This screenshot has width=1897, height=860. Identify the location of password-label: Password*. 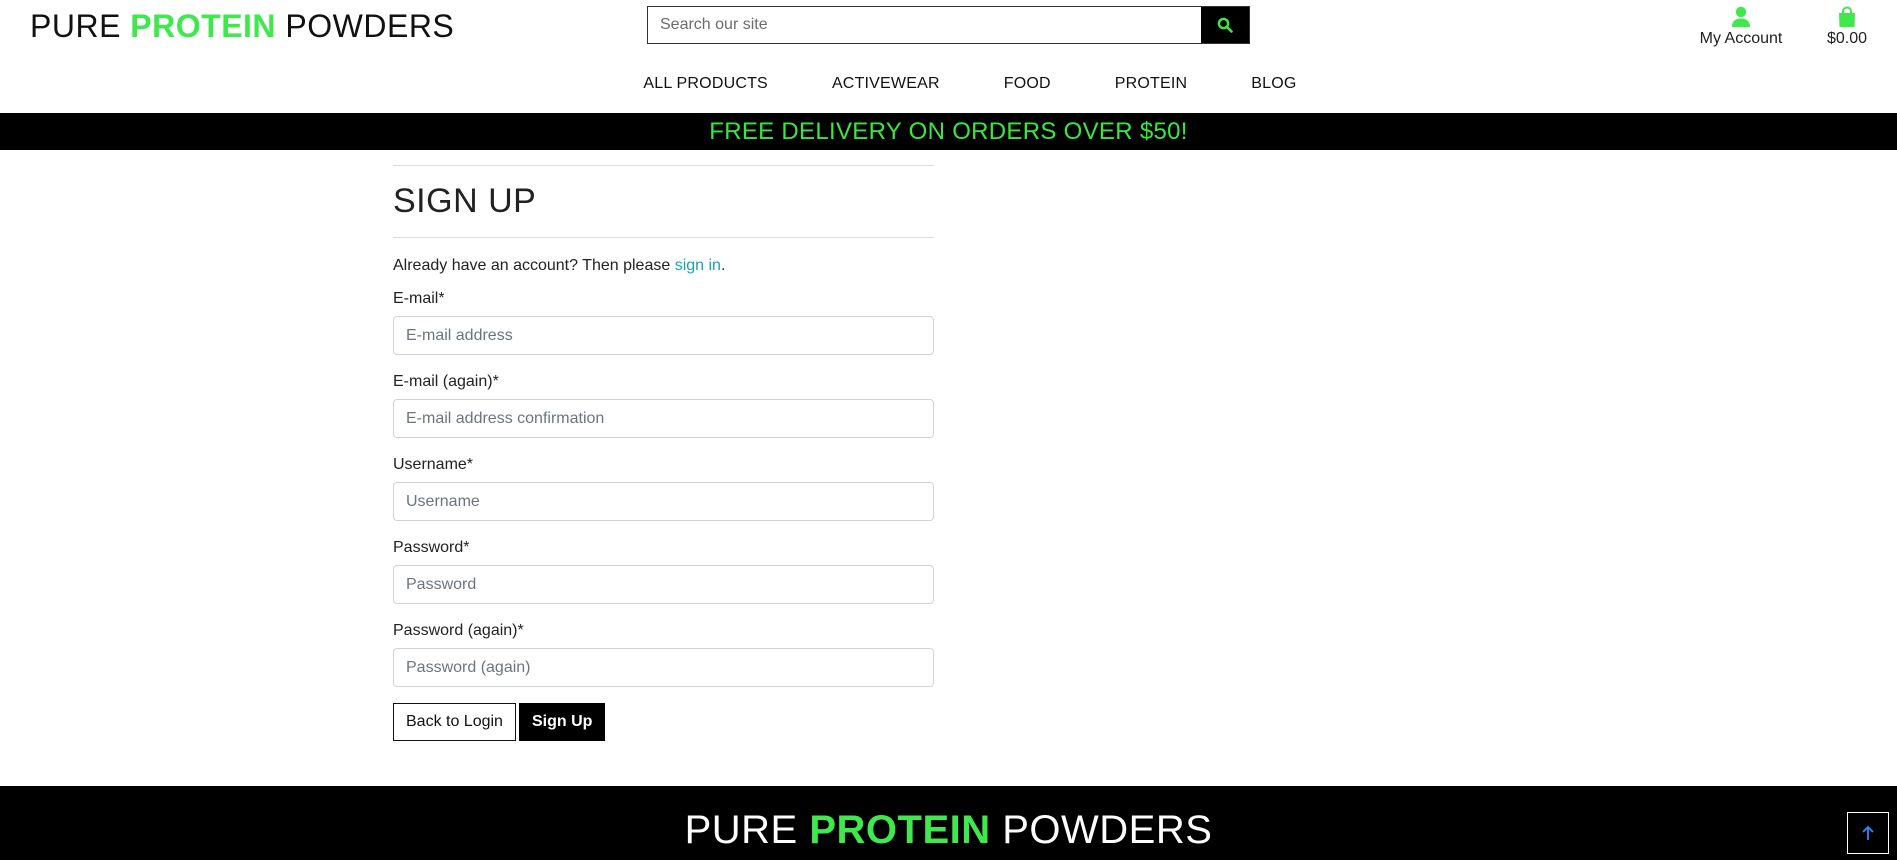
(431, 547).